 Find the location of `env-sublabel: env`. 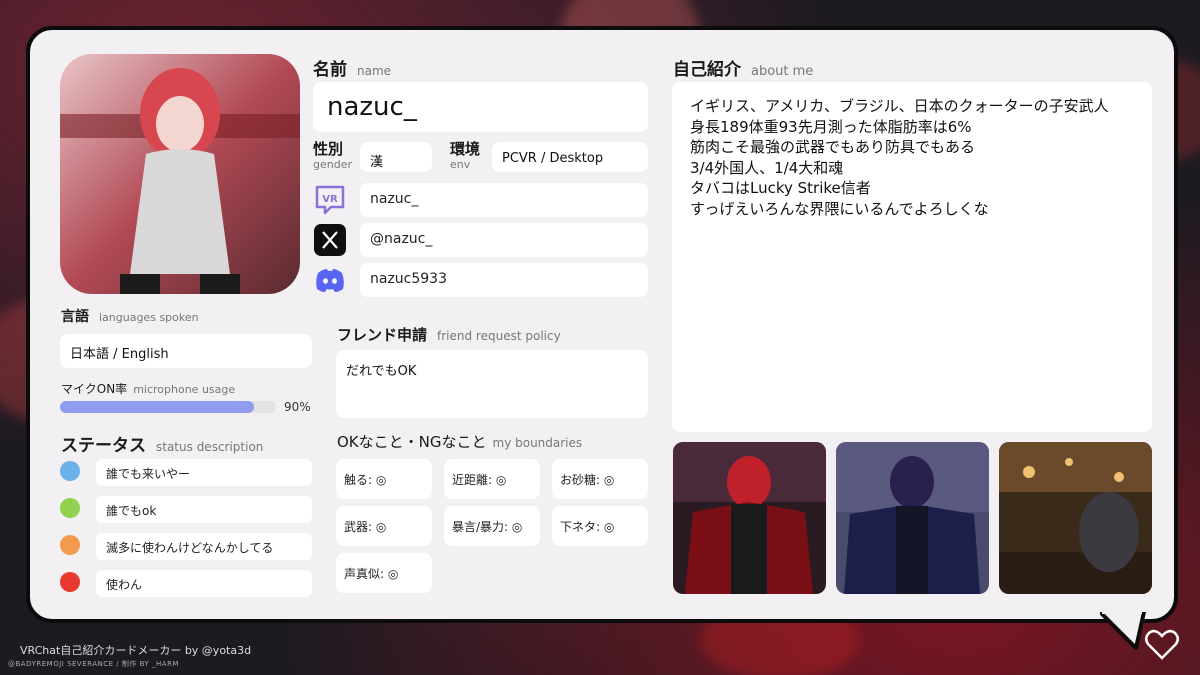

env-sublabel: env is located at coordinates (460, 164).